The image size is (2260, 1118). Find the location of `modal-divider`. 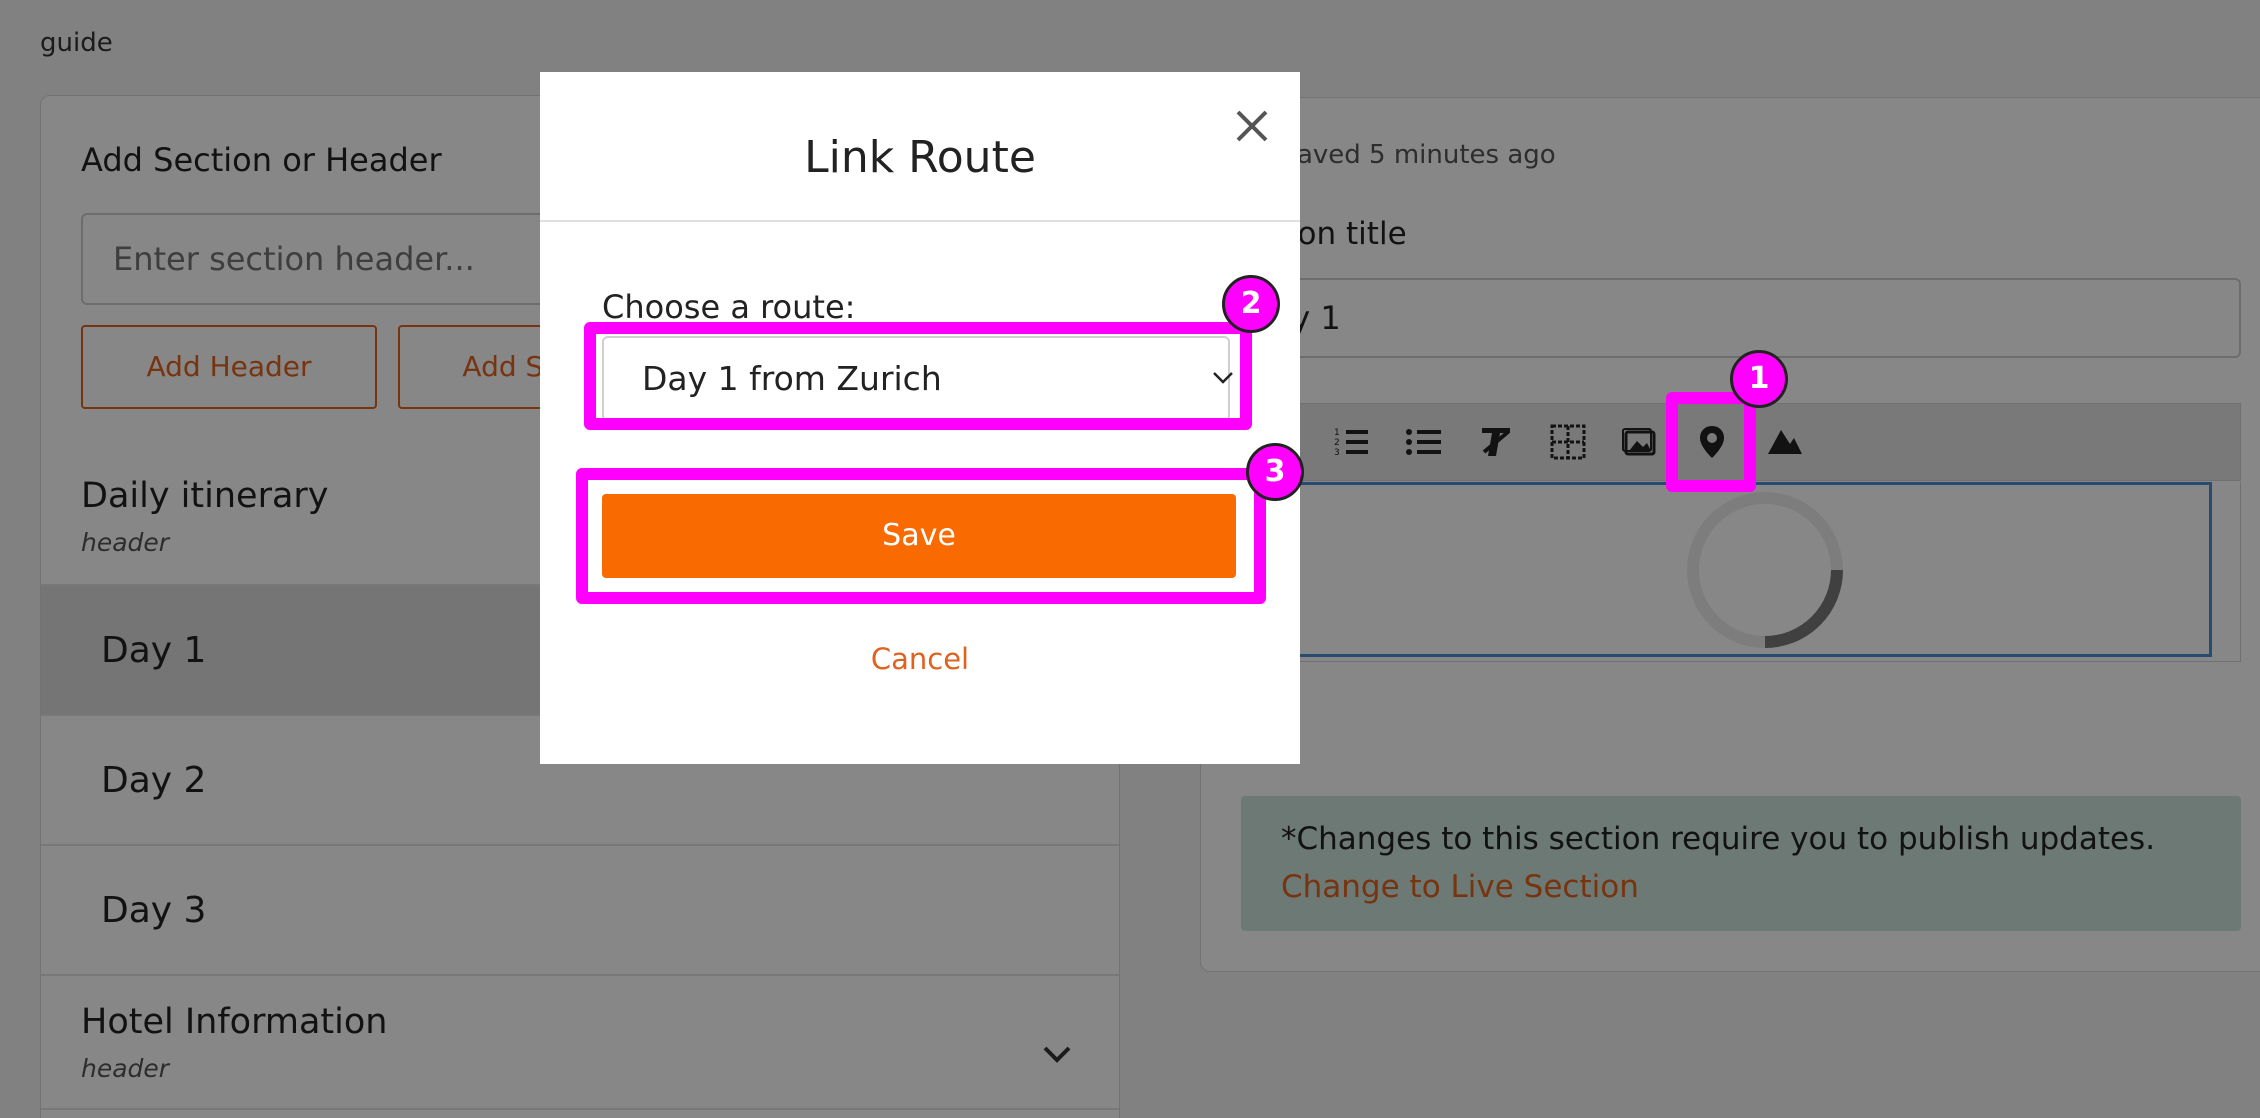

modal-divider is located at coordinates (920, 221).